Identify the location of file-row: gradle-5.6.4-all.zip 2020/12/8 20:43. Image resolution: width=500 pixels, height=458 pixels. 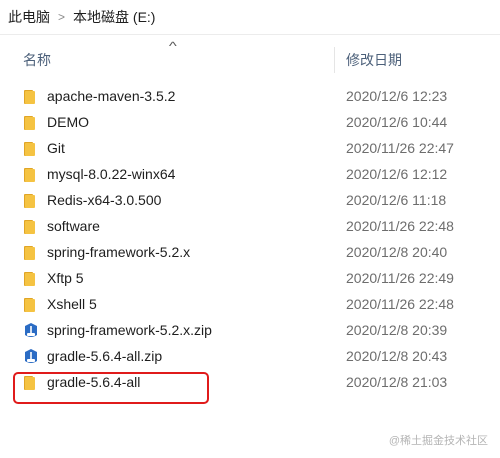
(250, 357).